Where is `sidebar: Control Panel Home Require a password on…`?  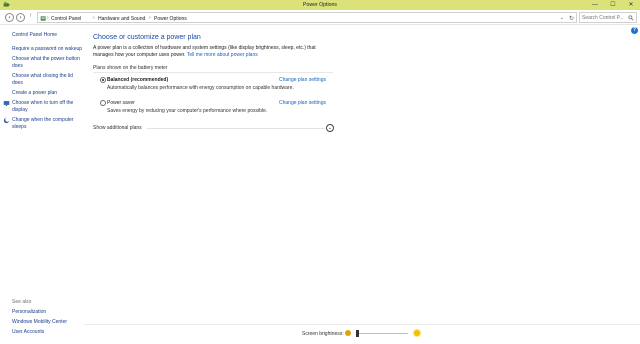 sidebar: Control Panel Home Require a password on… is located at coordinates (42, 184).